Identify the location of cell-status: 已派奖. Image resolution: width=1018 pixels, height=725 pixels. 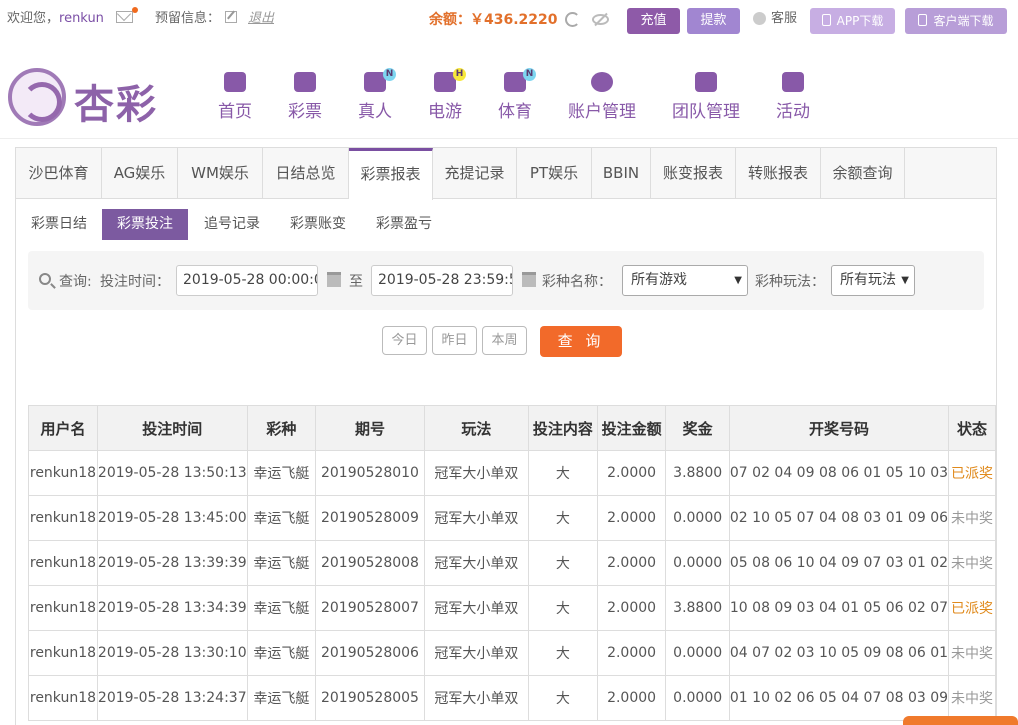
(972, 608).